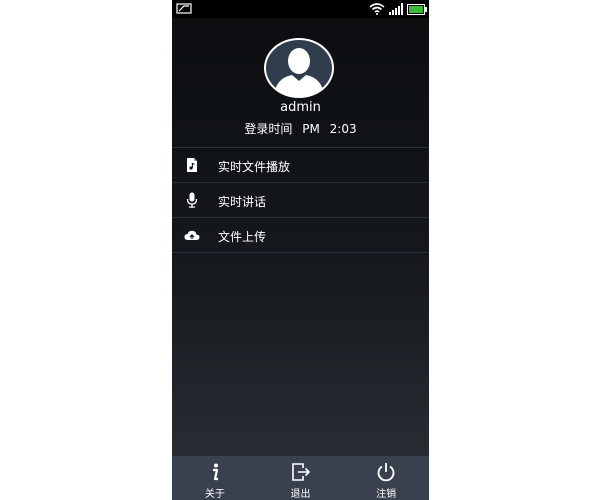 The image size is (600, 500). Describe the element at coordinates (377, 9) in the screenshot. I see `wifi-icon` at that location.